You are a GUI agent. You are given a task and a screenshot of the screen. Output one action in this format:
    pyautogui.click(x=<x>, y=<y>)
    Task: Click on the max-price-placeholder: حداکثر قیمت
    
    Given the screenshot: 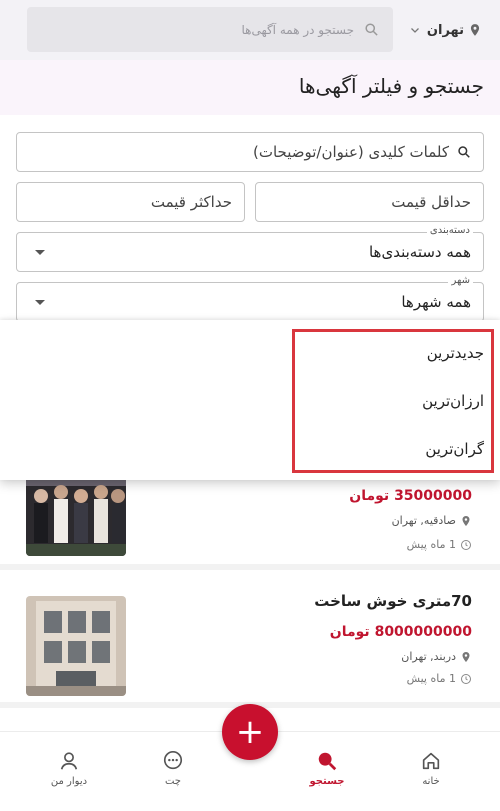 What is the action you would take?
    pyautogui.click(x=191, y=202)
    